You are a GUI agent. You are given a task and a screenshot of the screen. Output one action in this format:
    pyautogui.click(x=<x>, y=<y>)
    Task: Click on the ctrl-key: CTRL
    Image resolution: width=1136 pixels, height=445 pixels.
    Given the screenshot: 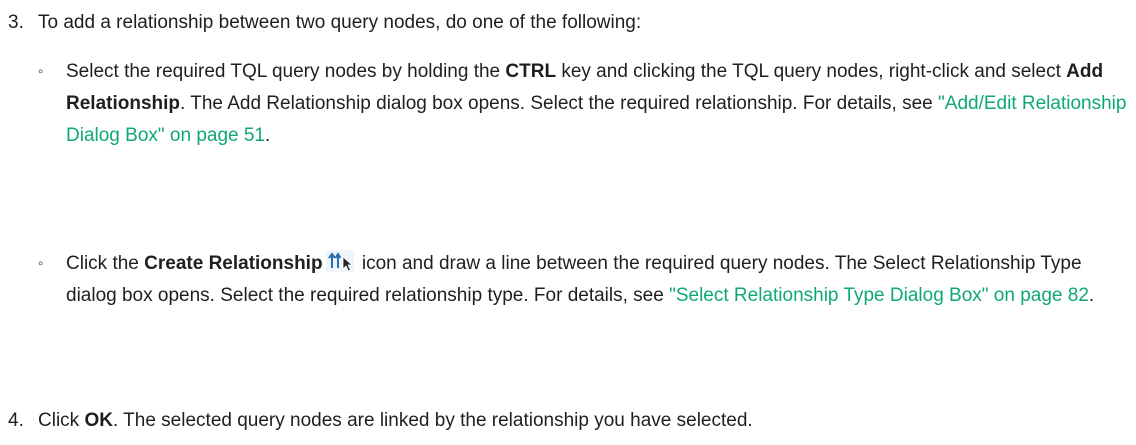 What is the action you would take?
    pyautogui.click(x=531, y=71)
    